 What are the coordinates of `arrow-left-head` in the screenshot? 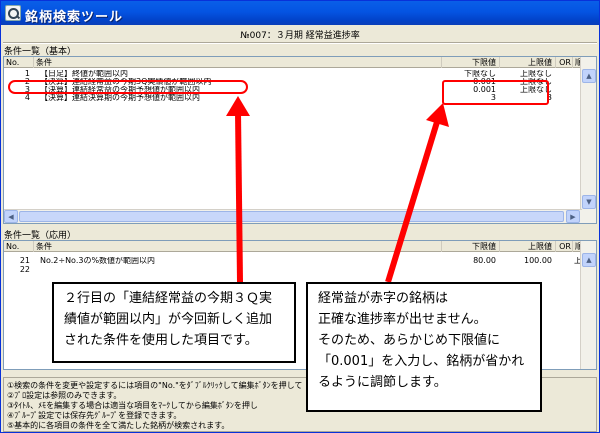 It's located at (238, 106).